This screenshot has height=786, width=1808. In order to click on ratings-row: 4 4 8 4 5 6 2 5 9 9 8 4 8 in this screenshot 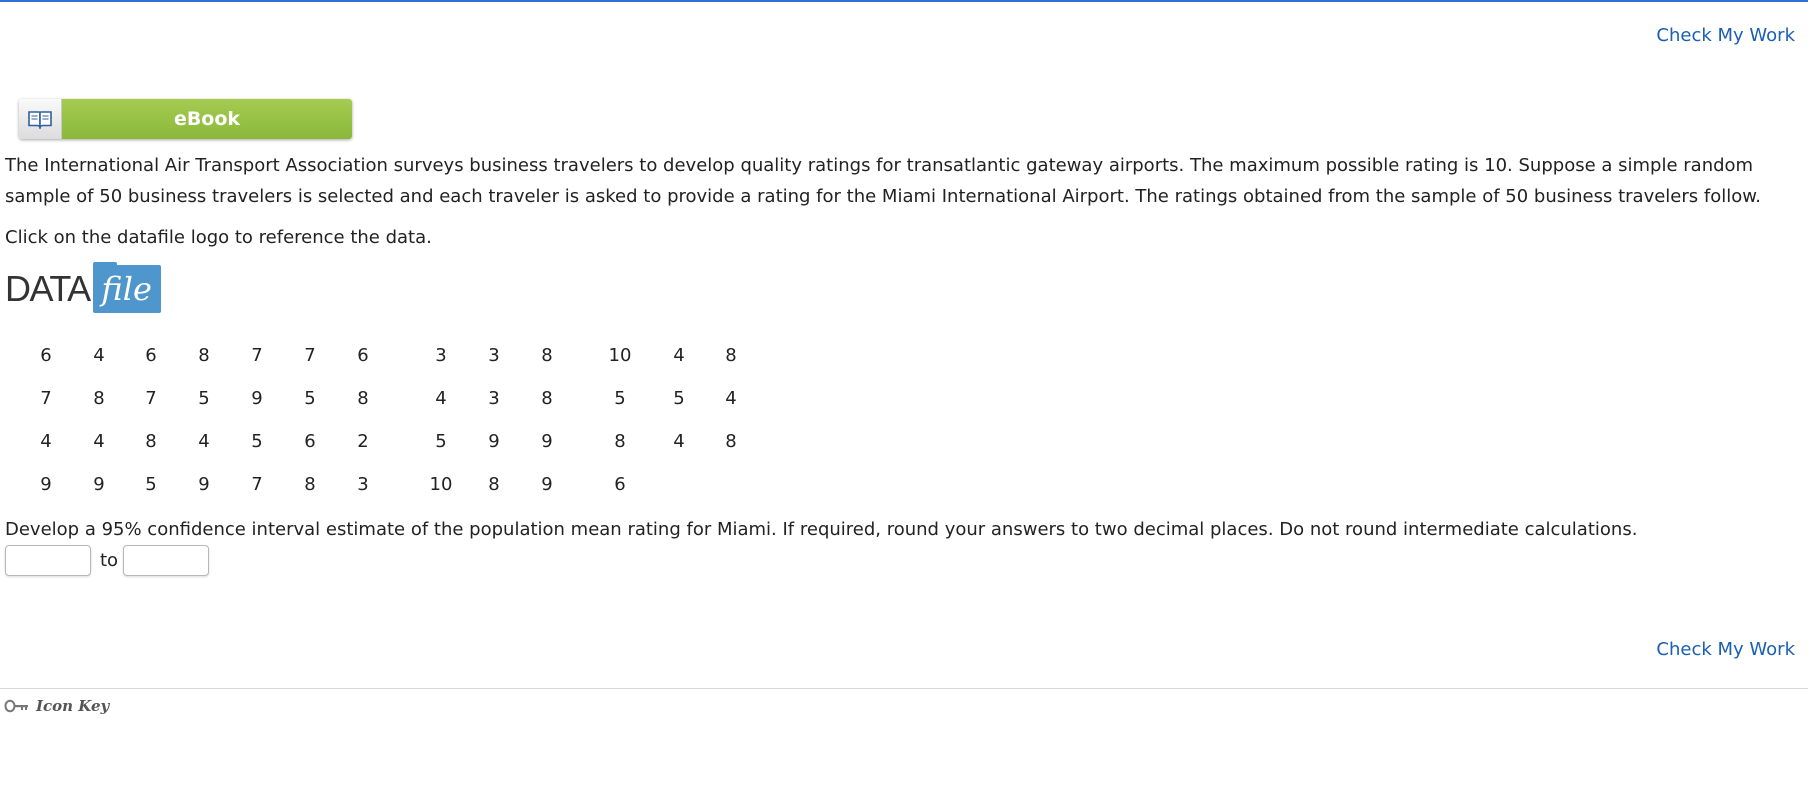, I will do `click(380, 441)`.